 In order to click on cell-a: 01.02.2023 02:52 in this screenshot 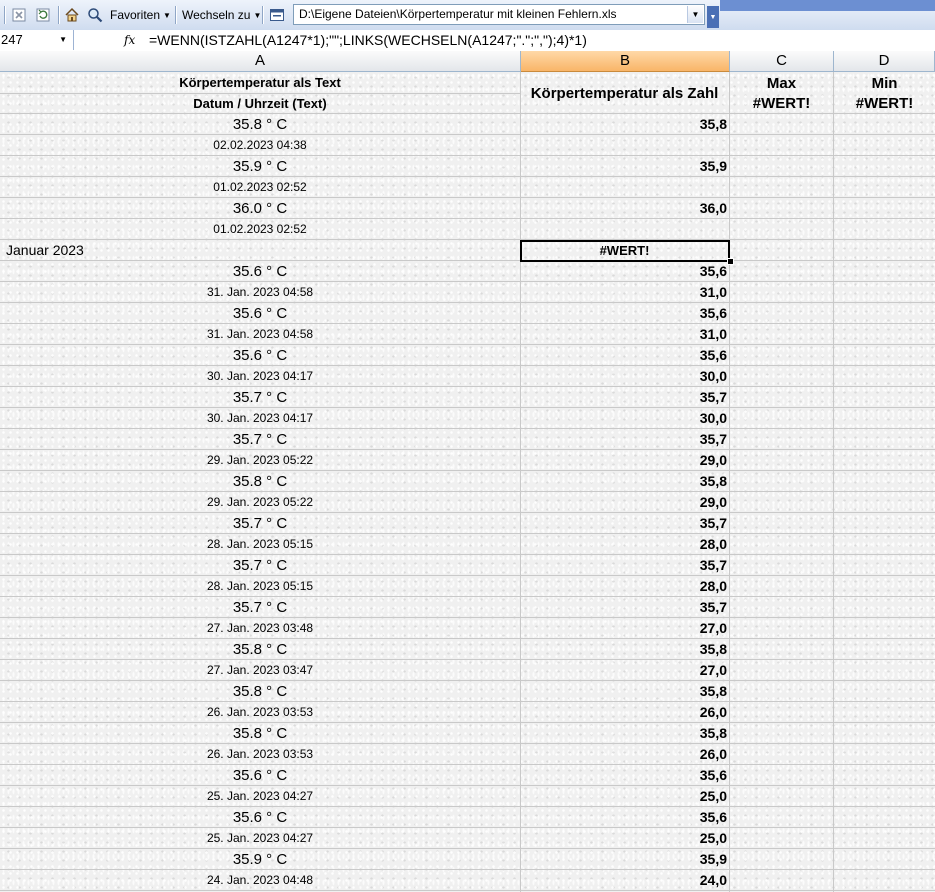, I will do `click(260, 187)`.